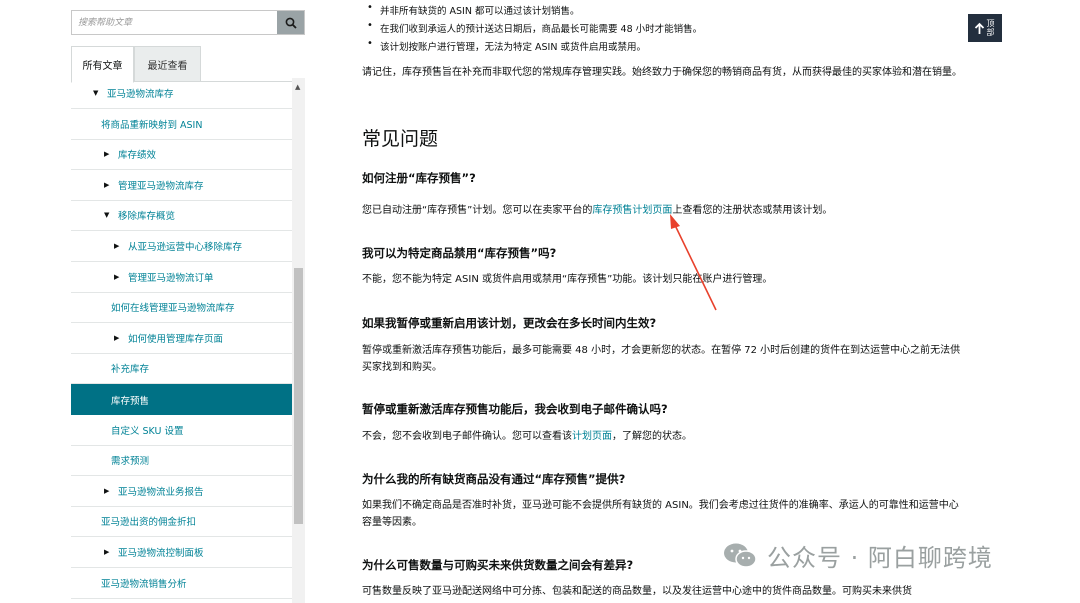  Describe the element at coordinates (693, 262) in the screenshot. I see `annotation-arrow` at that location.